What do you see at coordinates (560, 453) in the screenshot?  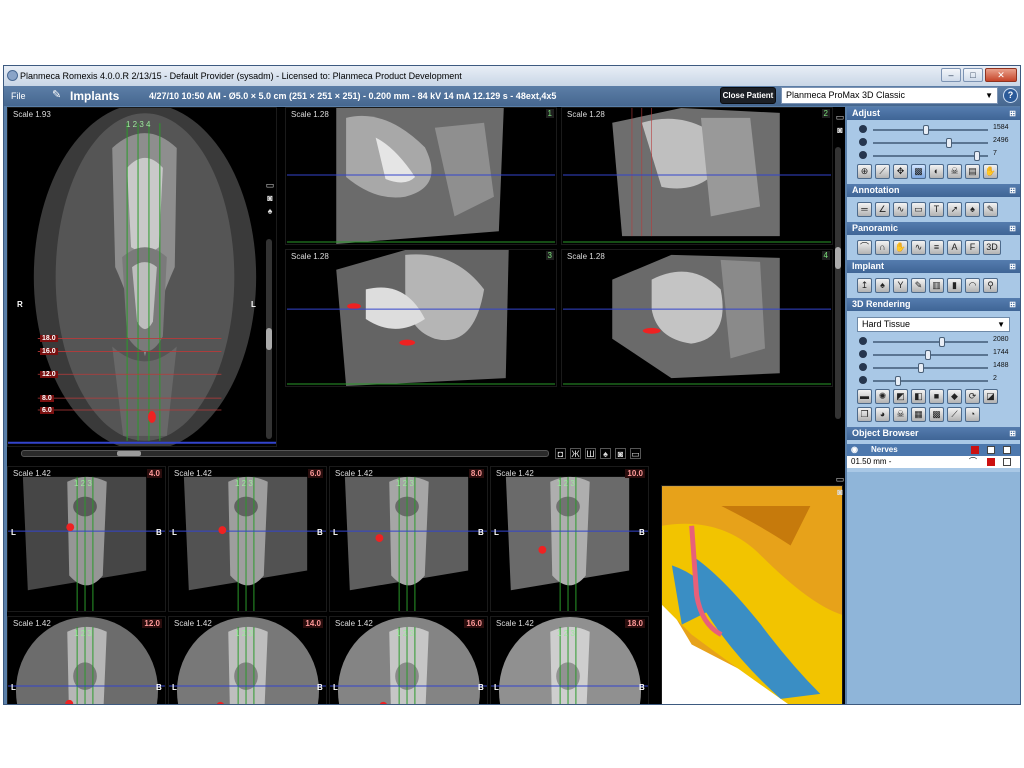 I see `lock-icon: ◘` at bounding box center [560, 453].